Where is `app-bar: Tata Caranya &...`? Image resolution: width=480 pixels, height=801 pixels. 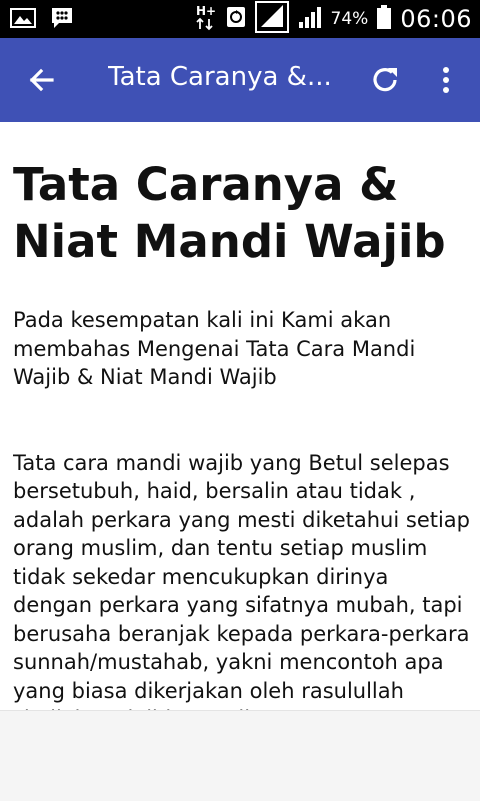
app-bar: Tata Caranya &... is located at coordinates (240, 80).